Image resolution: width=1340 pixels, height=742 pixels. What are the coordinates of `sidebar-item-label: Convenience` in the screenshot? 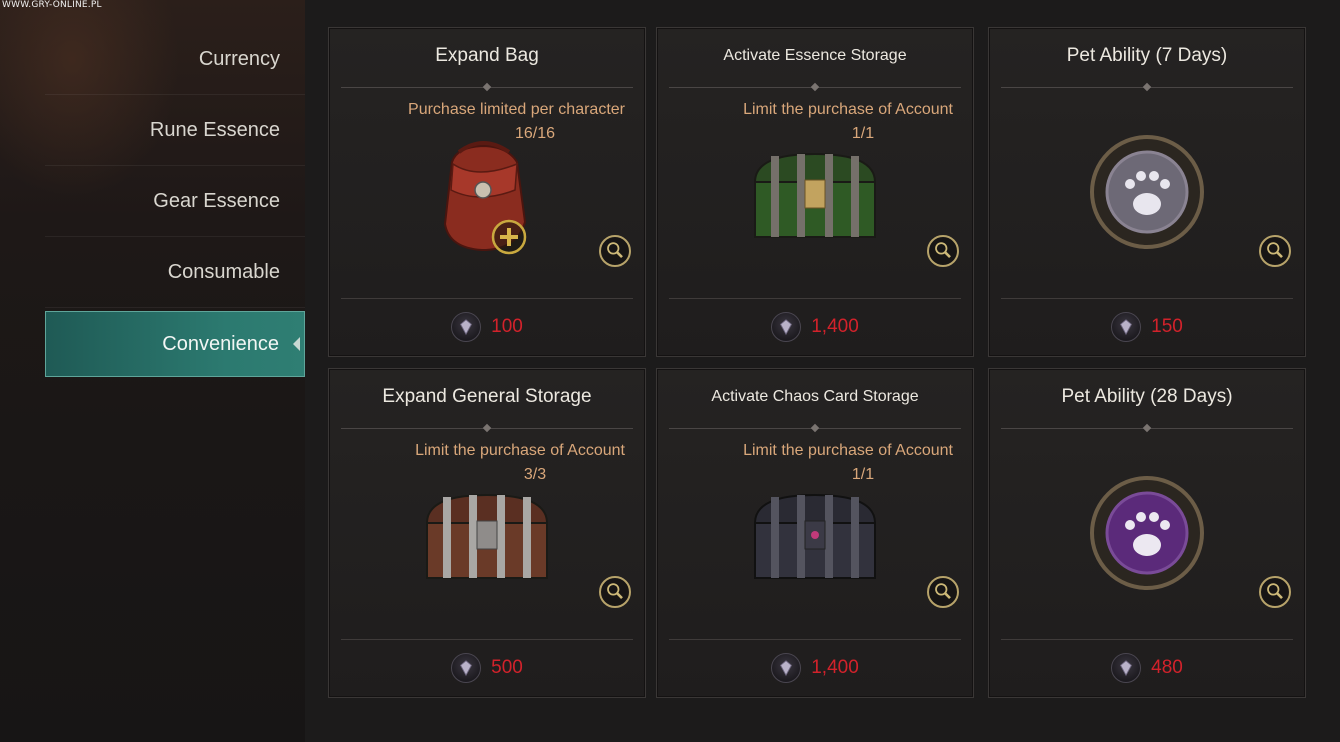 It's located at (220, 343).